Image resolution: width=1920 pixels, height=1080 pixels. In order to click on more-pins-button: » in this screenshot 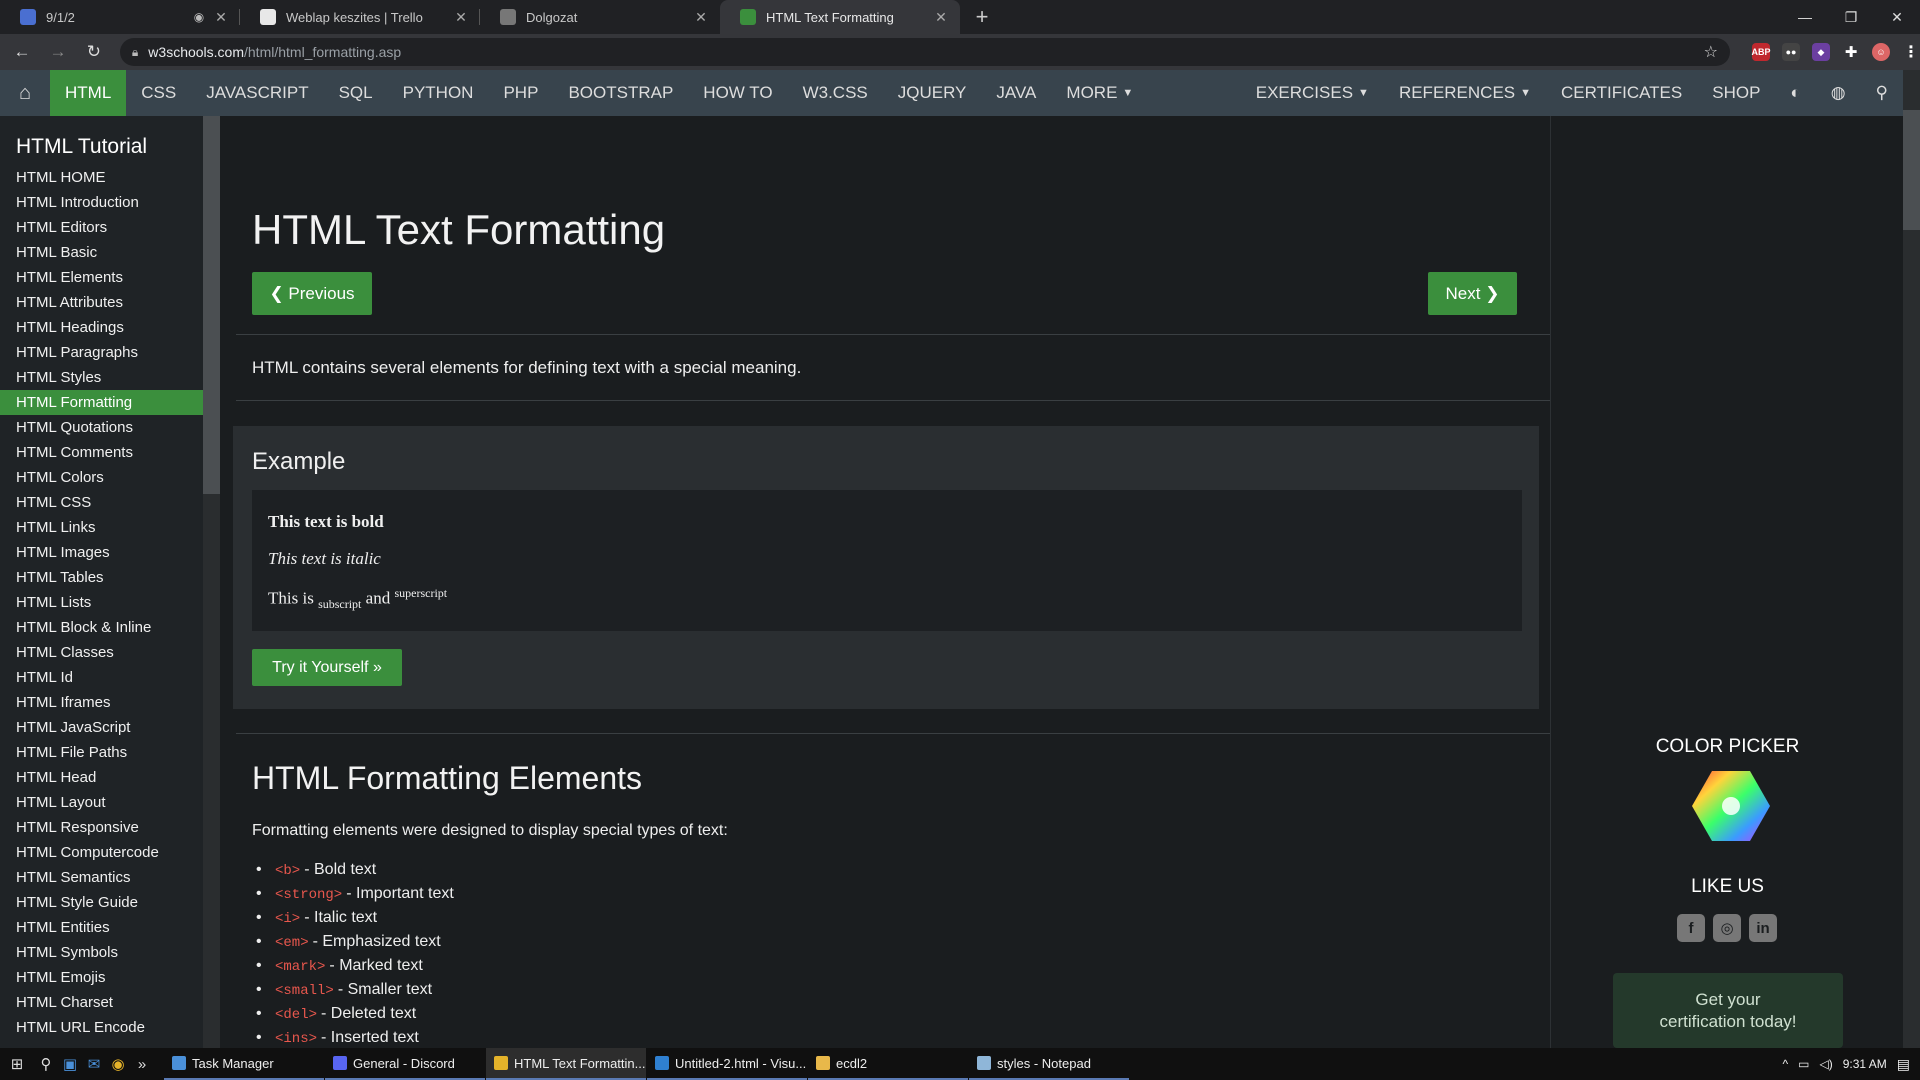, I will do `click(142, 1064)`.